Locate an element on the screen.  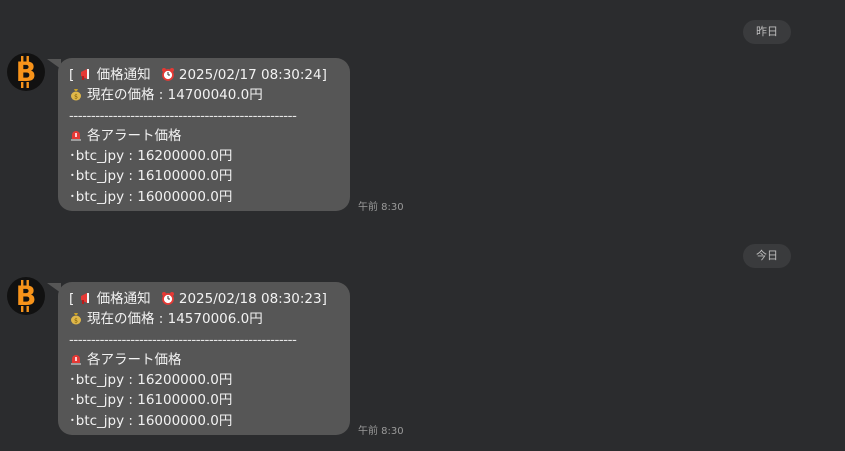
date-badge-today: 今日 is located at coordinates (767, 256).